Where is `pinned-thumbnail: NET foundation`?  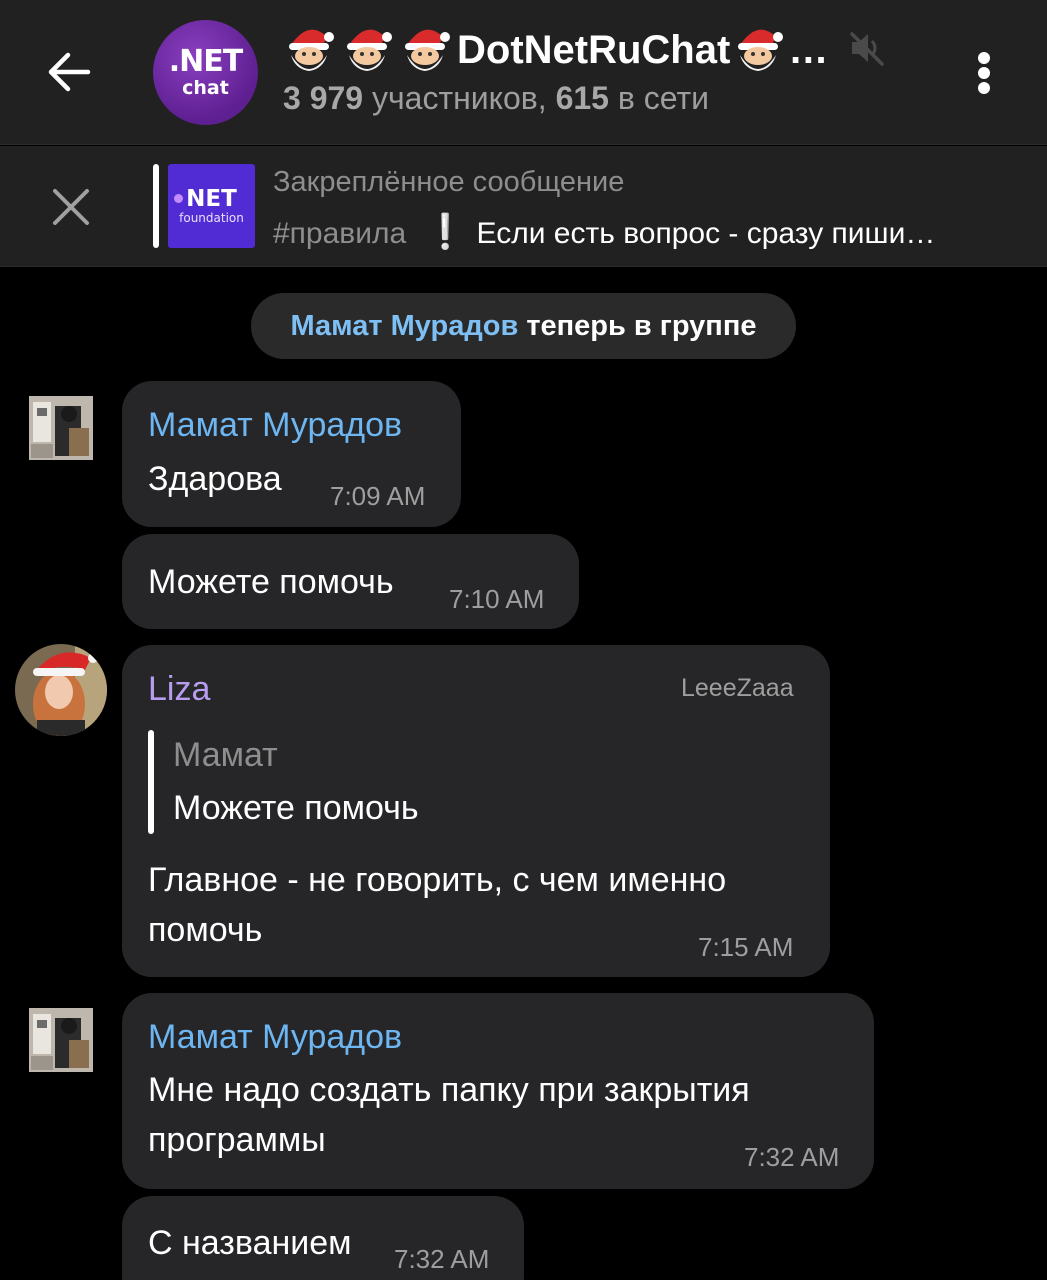
pinned-thumbnail: NET foundation is located at coordinates (211, 206).